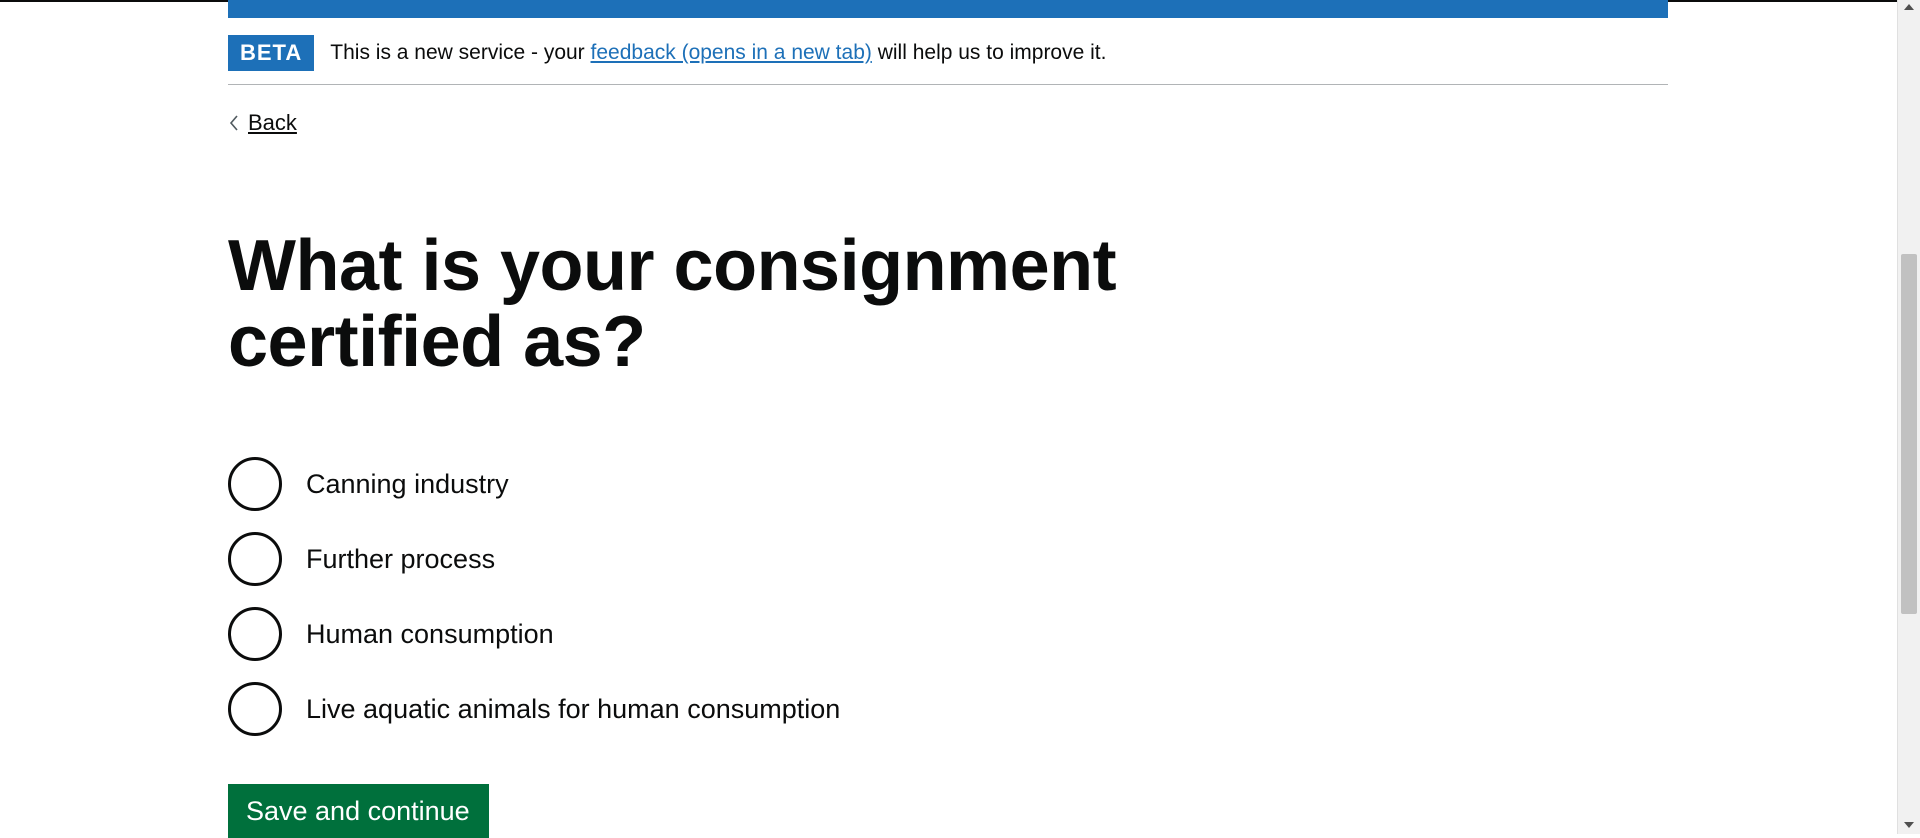  Describe the element at coordinates (1909, 825) in the screenshot. I see `scroll-down-arrow-icon` at that location.